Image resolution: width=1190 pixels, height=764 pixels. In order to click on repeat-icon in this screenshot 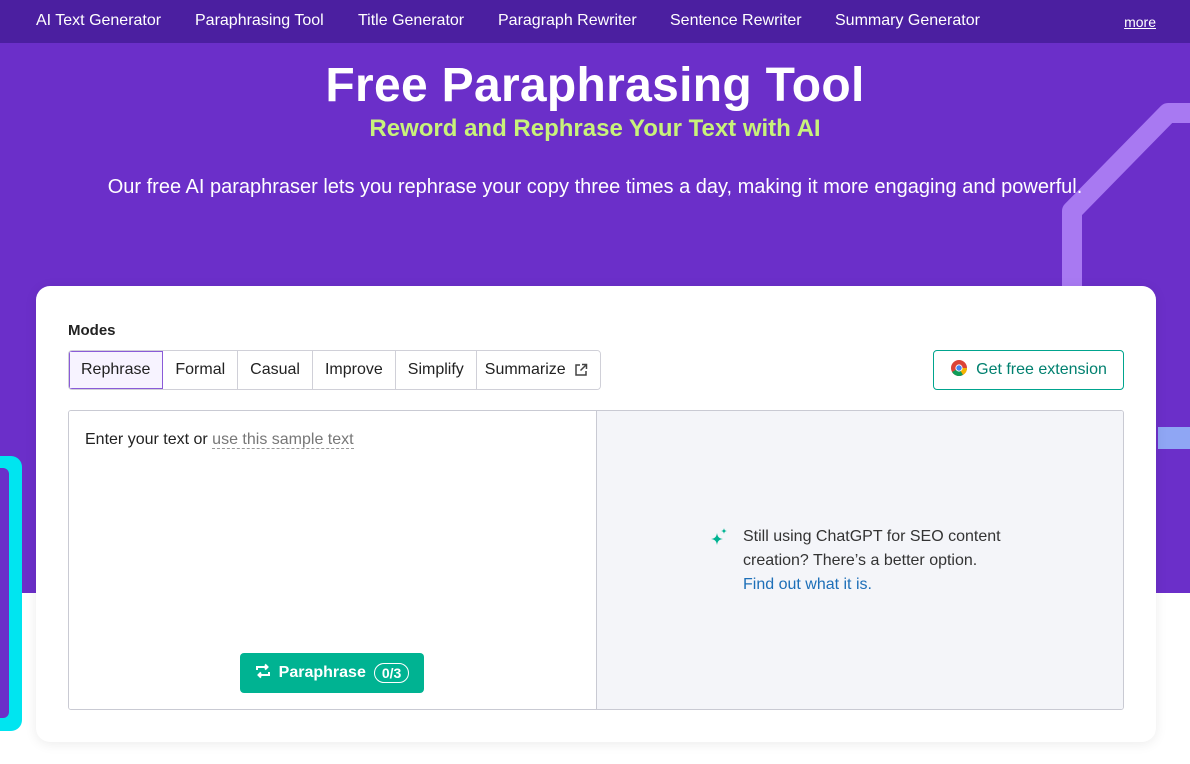, I will do `click(263, 673)`.